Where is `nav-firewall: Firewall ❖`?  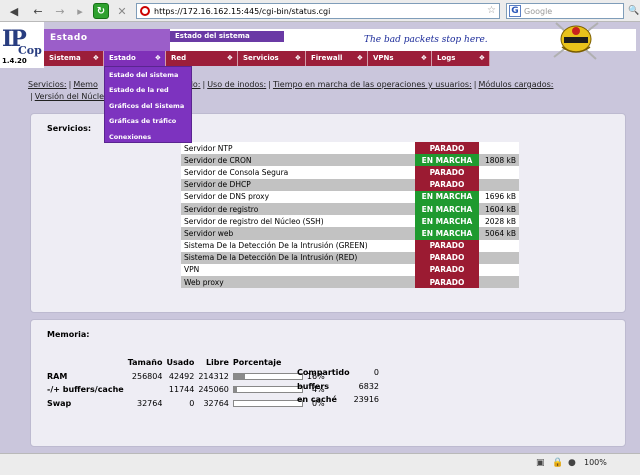 nav-firewall: Firewall ❖ is located at coordinates (337, 58).